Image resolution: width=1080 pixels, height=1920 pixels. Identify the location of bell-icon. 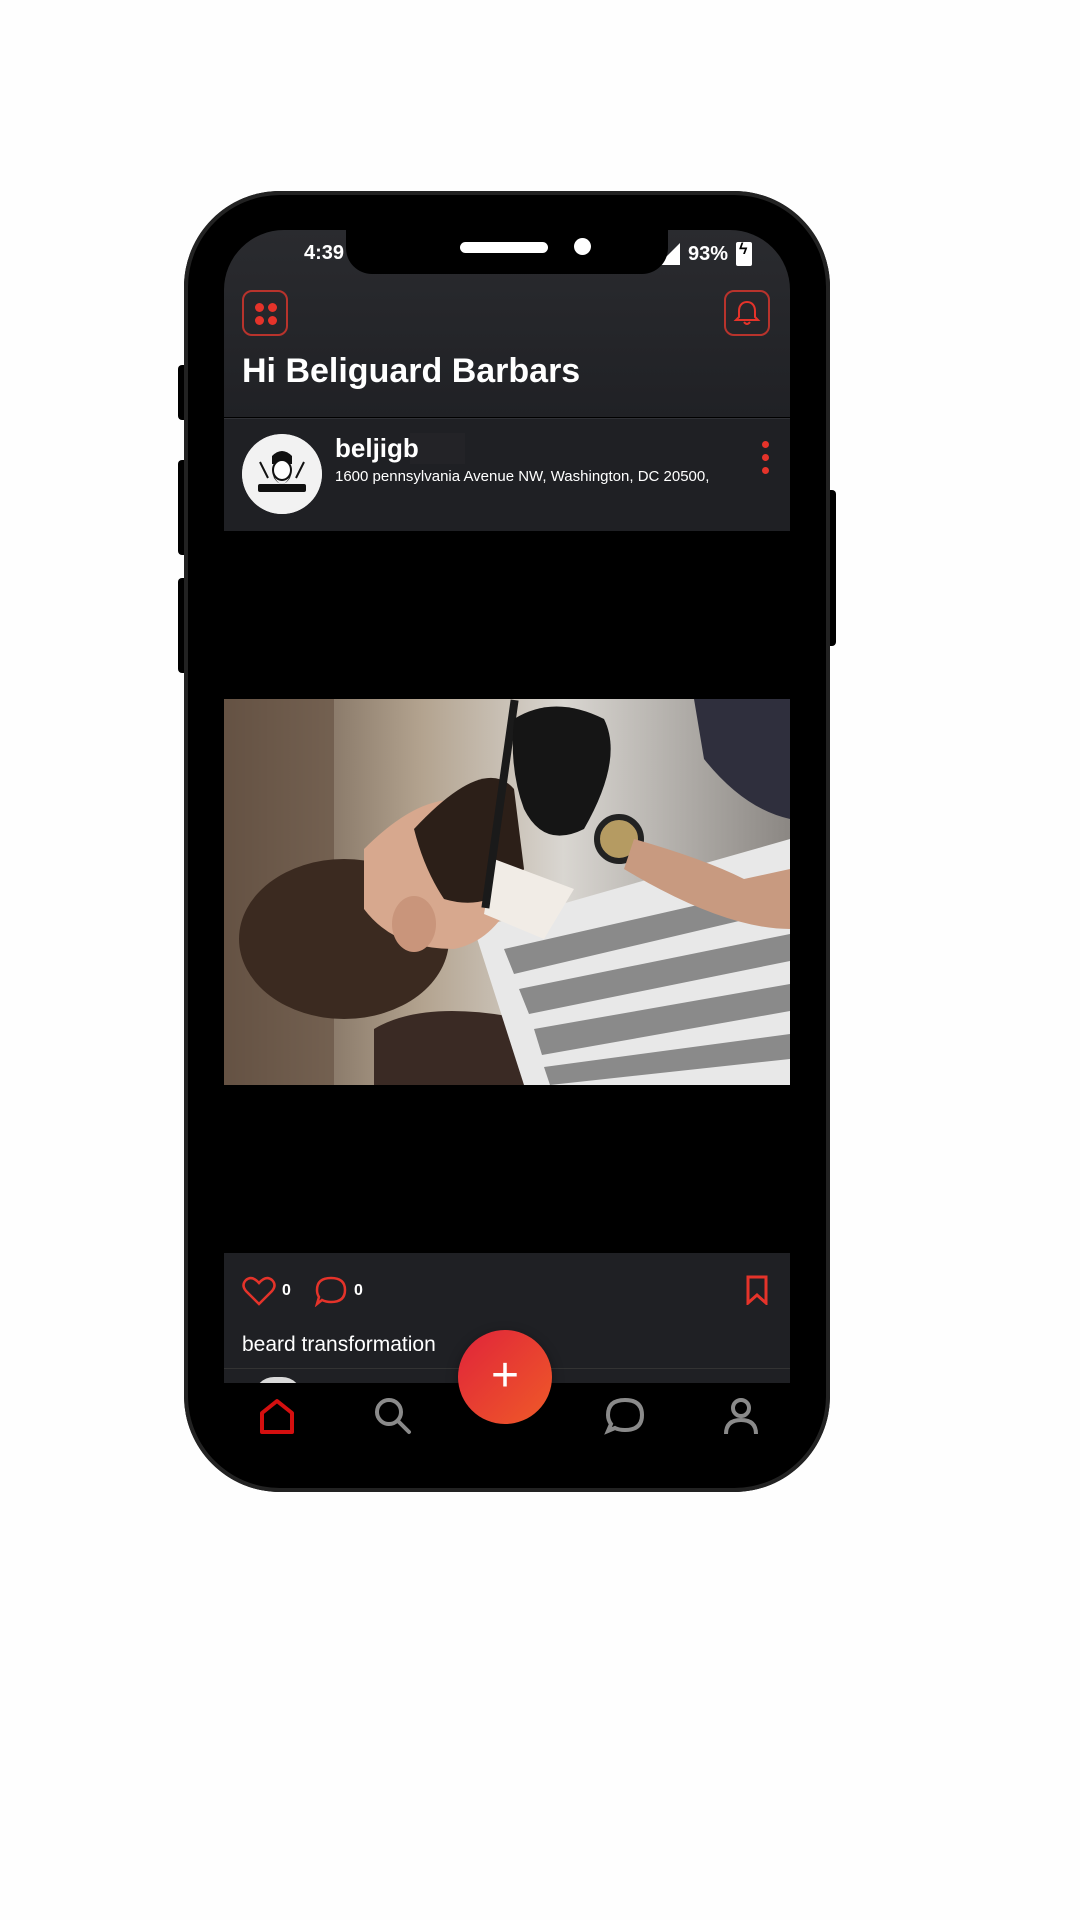
(747, 312).